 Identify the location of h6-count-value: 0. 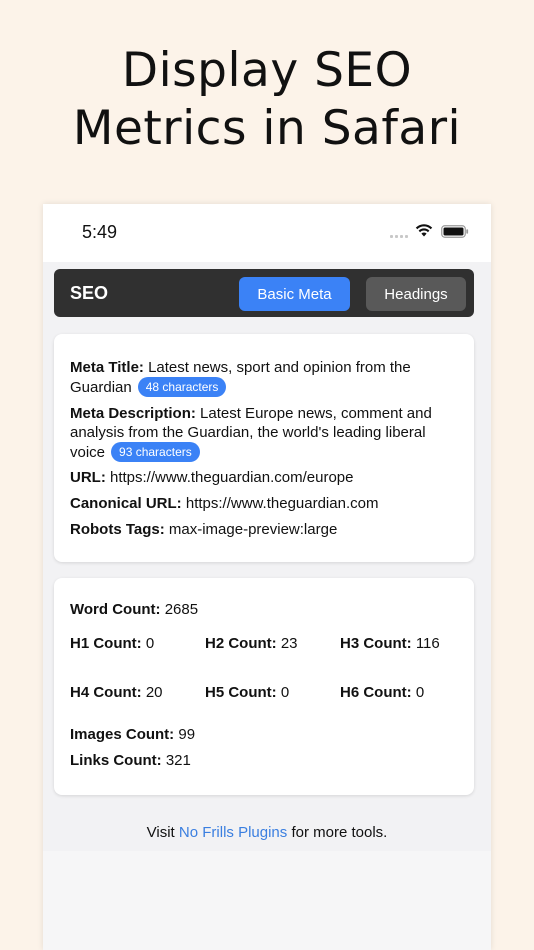
(420, 692).